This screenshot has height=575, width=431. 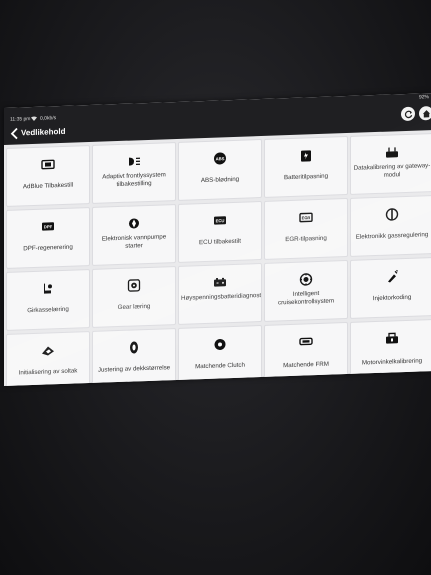 I want to click on tile-label: Motorvinkelkalibrering, so click(x=392, y=362).